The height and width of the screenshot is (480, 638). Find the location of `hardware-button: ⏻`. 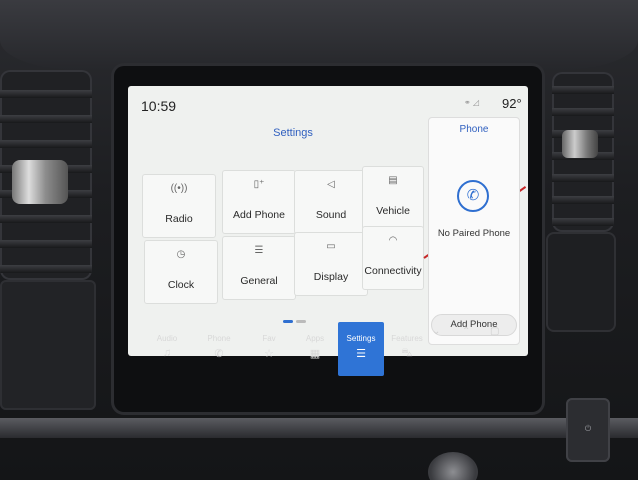

hardware-button: ⏻ is located at coordinates (588, 430).